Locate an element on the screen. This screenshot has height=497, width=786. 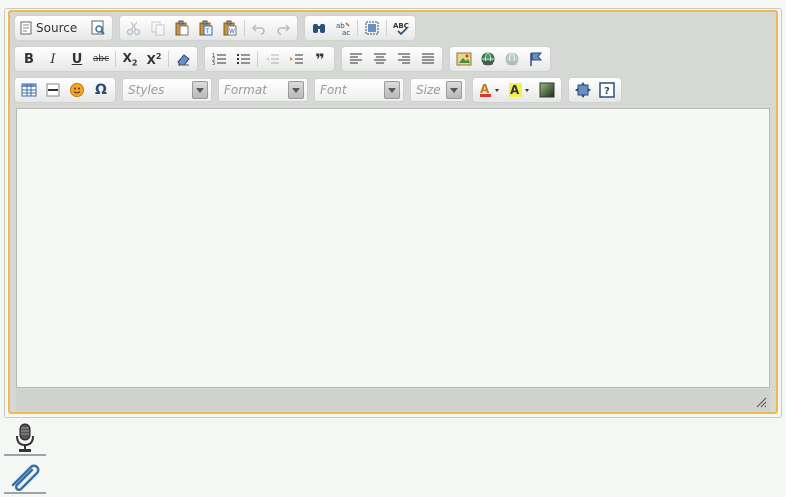
attach-button is located at coordinates (25, 477).